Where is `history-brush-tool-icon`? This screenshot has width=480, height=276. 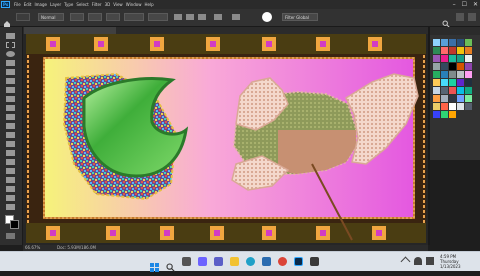
history-brush-tool-icon is located at coordinates (10, 126).